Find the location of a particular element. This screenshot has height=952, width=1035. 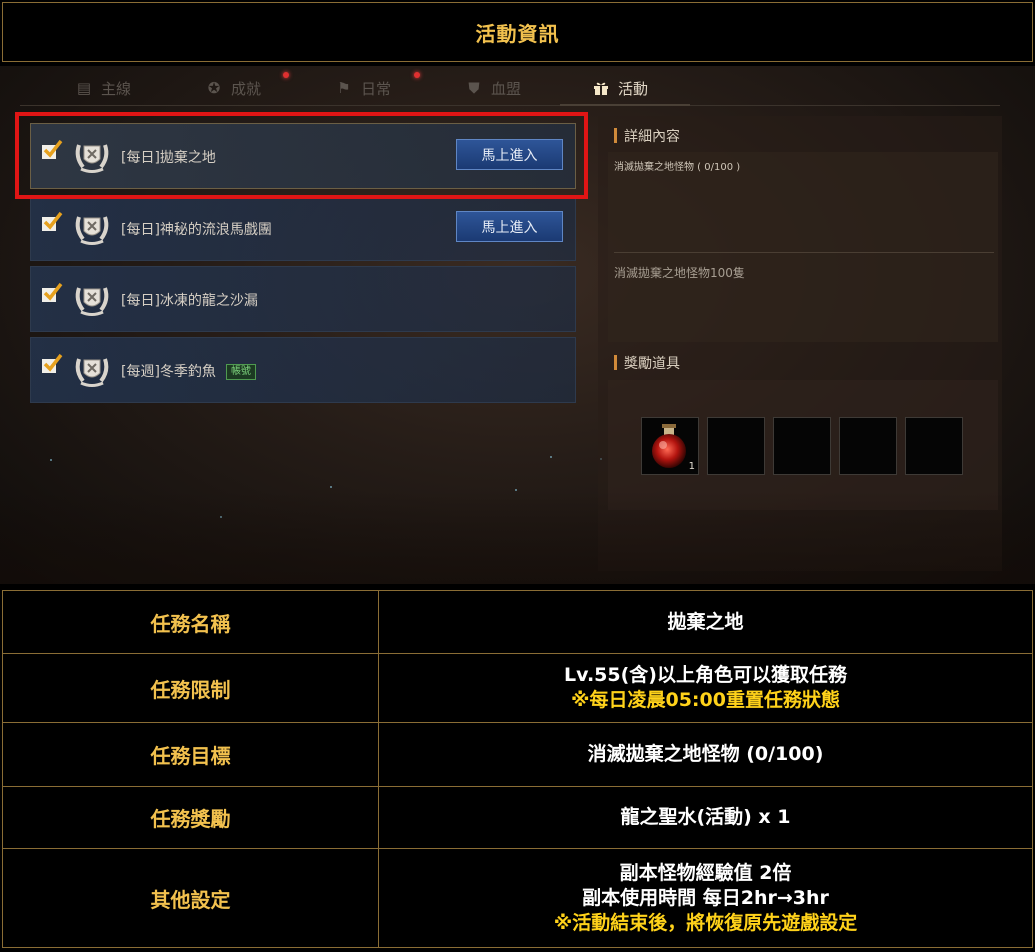

tab-main-quest: ▤ 主線 is located at coordinates (103, 88).